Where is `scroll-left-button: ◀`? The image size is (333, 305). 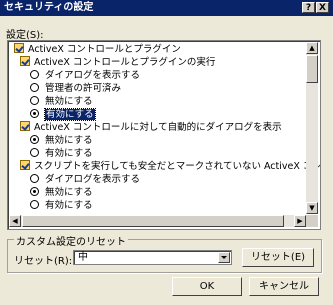
scroll-left-button: ◀ is located at coordinates (15, 221).